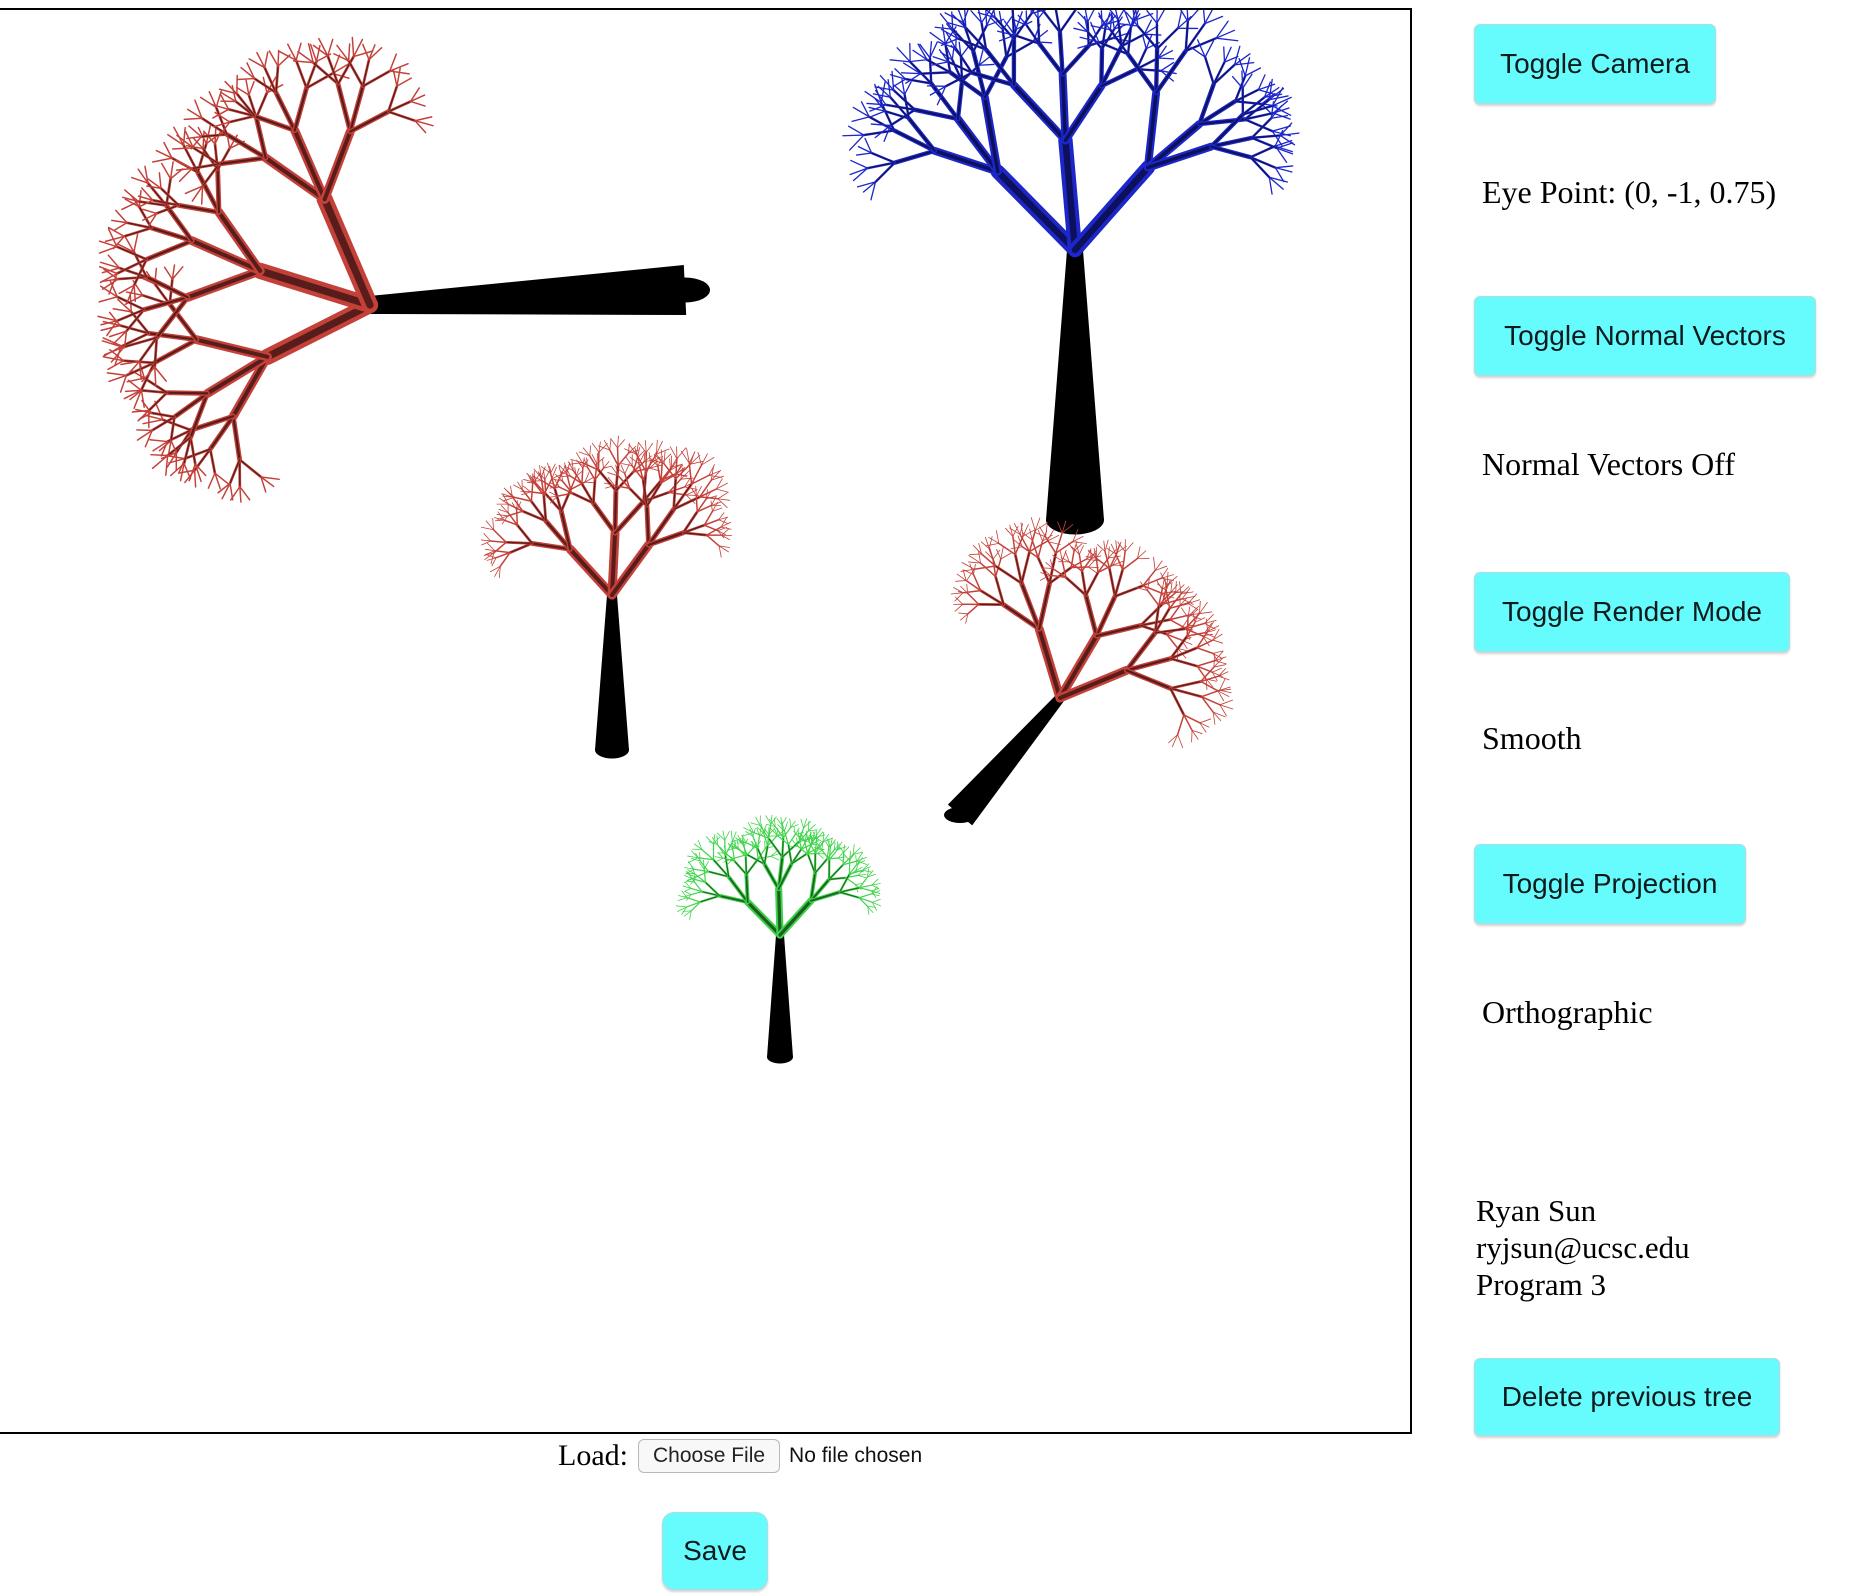 The width and height of the screenshot is (1864, 1596). I want to click on save-button: Save, so click(715, 1551).